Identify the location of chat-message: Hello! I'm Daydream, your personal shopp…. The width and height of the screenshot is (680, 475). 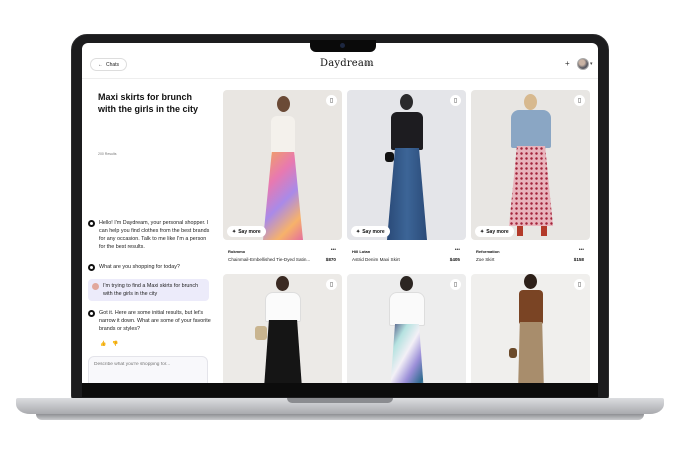
(151, 235).